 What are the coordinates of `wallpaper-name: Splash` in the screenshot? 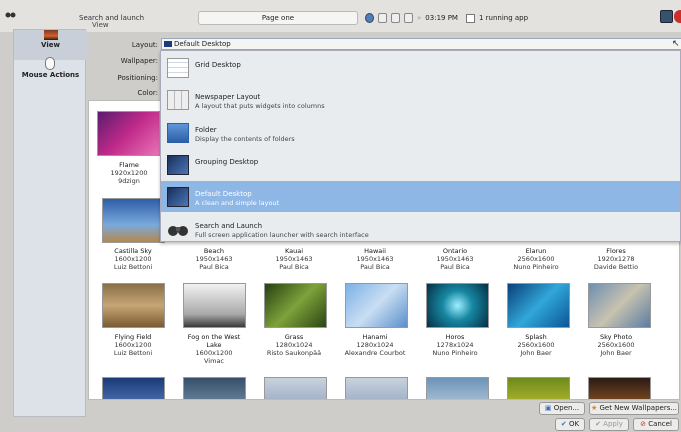 It's located at (536, 337).